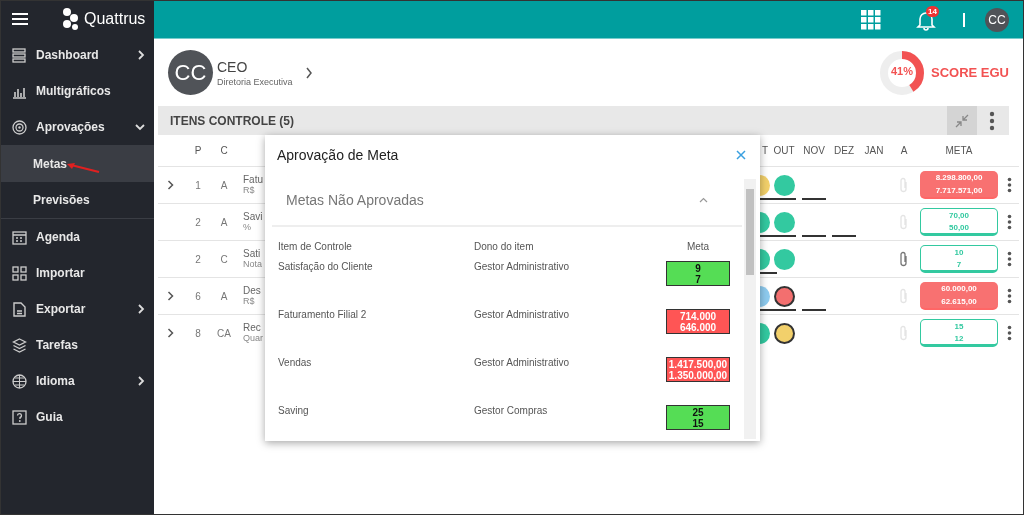 This screenshot has width=1024, height=515. Describe the element at coordinates (77, 345) in the screenshot. I see `nav-item: Tarefas` at that location.